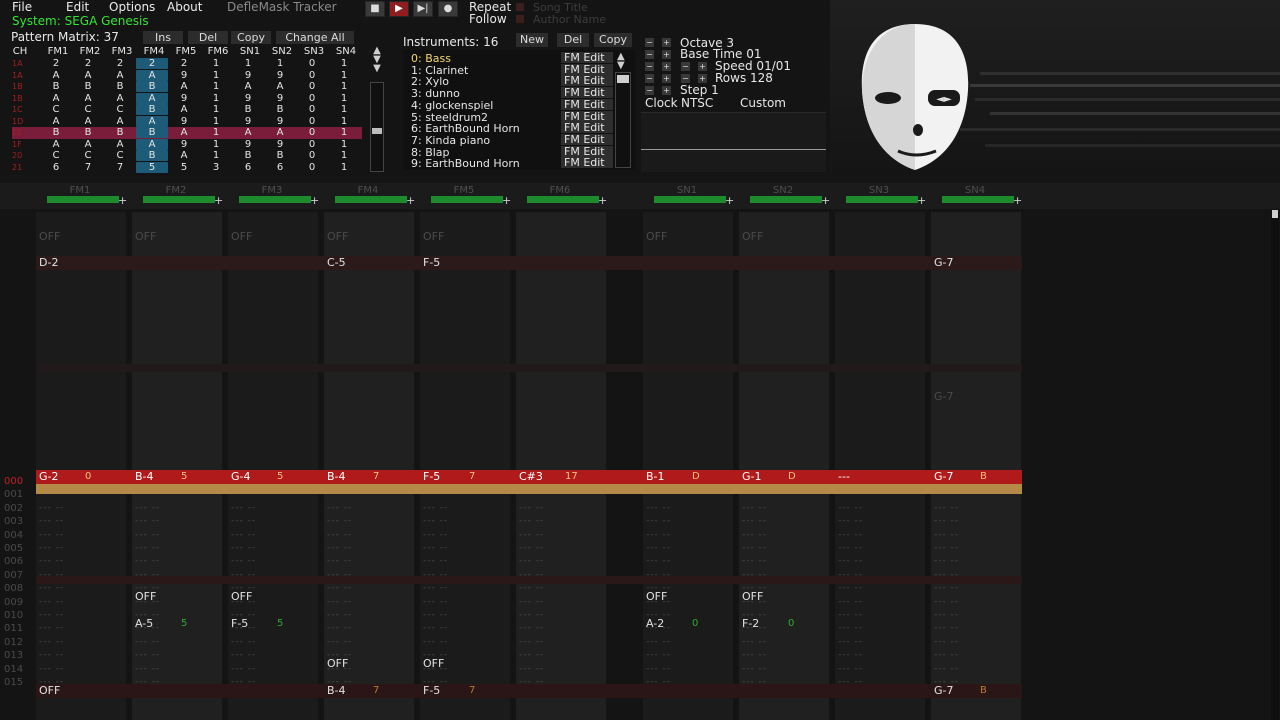 The width and height of the screenshot is (1280, 720). Describe the element at coordinates (22, 7) in the screenshot. I see `menu-file: File` at that location.